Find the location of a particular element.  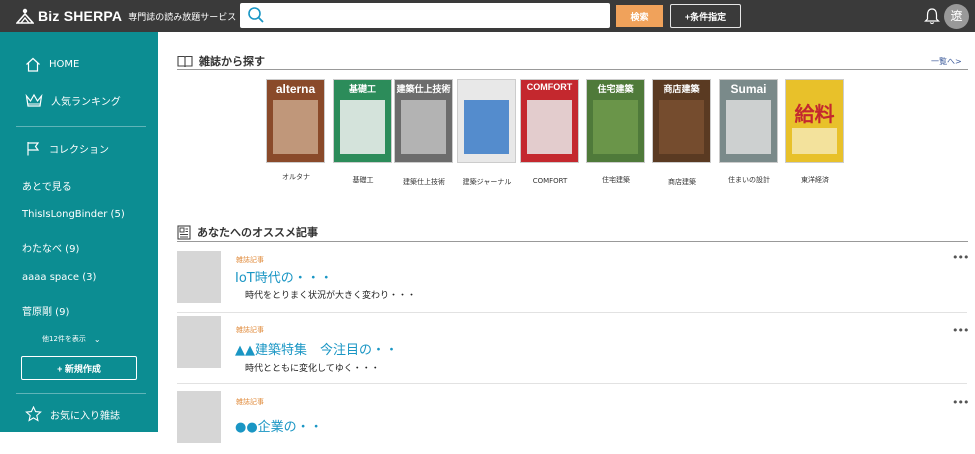

article-title: ●●企業の・・ is located at coordinates (279, 425).